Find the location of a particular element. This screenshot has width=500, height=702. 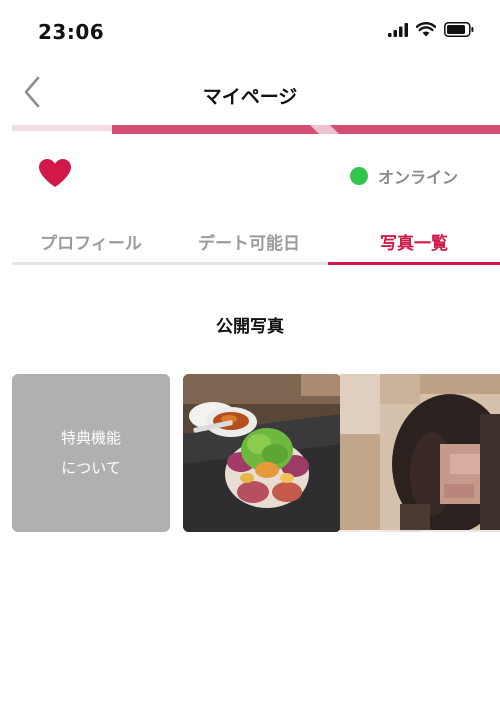

page-title: マイページ is located at coordinates (250, 97).